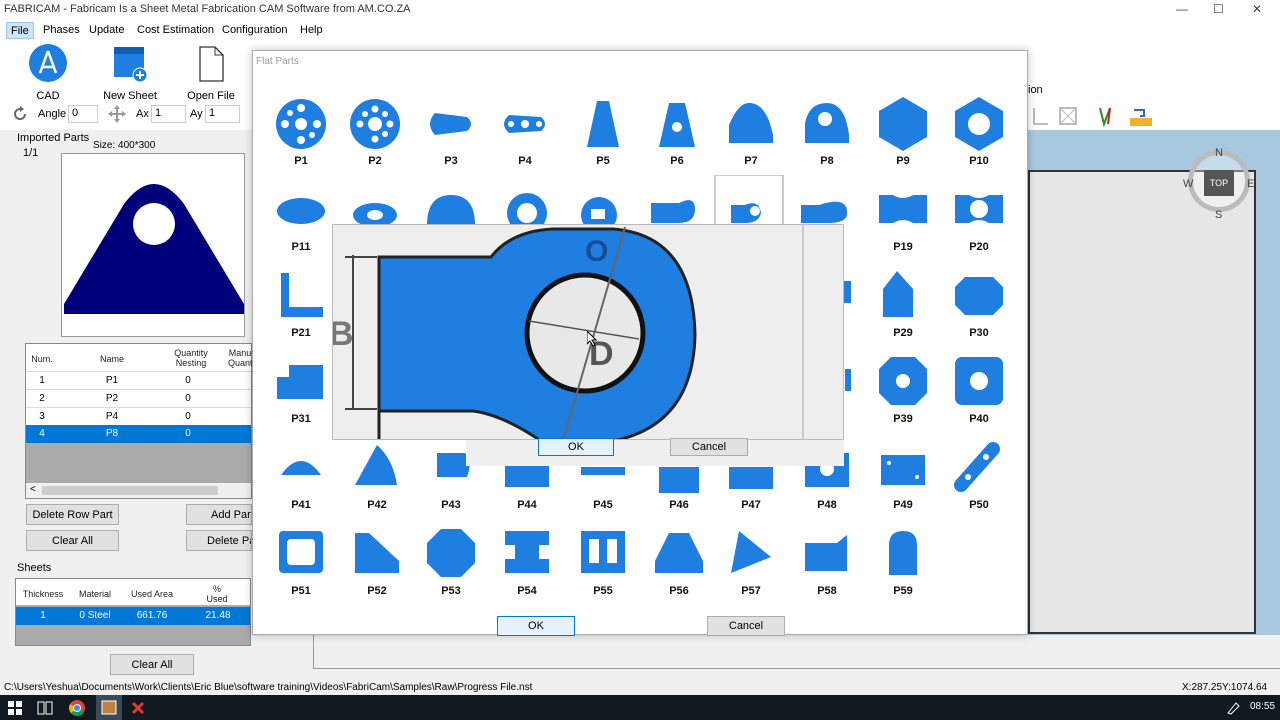 Image resolution: width=1280 pixels, height=720 pixels. I want to click on draw-tools-icon, so click(1095, 116).